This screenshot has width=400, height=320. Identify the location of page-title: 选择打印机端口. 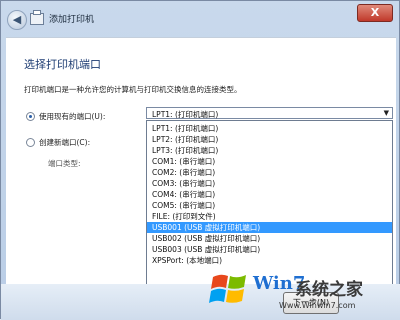
(62, 64).